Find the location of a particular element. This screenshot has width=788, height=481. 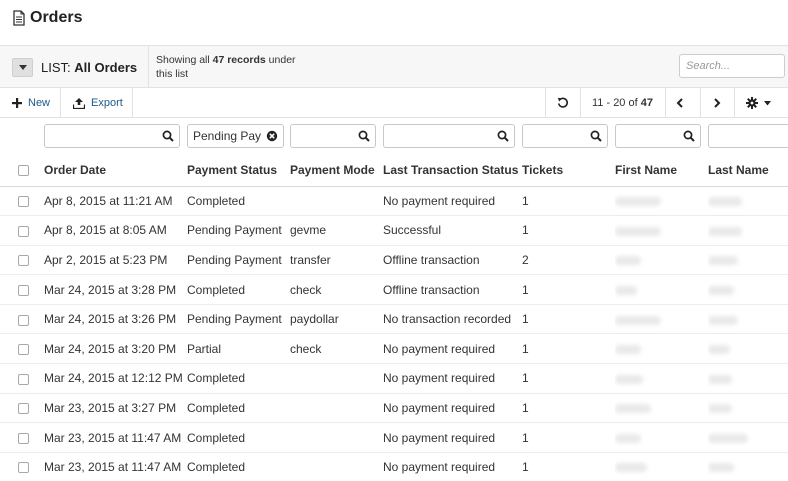

caret-down-icon is located at coordinates (22, 67).